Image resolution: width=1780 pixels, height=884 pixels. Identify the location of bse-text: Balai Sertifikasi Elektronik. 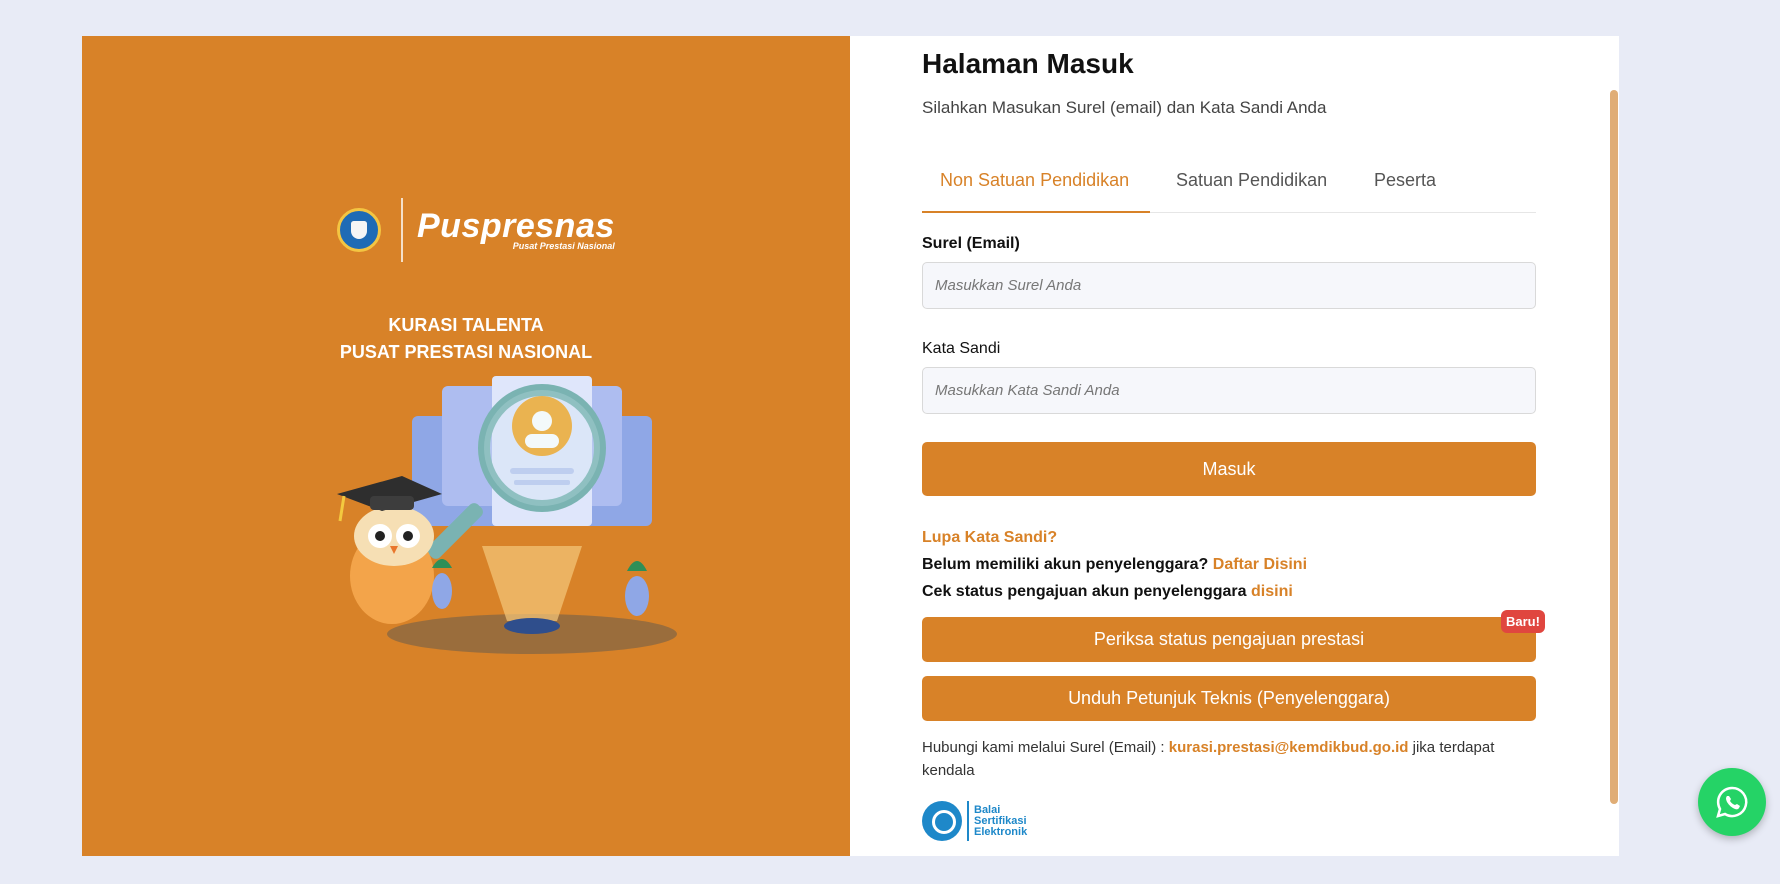
(1001, 820).